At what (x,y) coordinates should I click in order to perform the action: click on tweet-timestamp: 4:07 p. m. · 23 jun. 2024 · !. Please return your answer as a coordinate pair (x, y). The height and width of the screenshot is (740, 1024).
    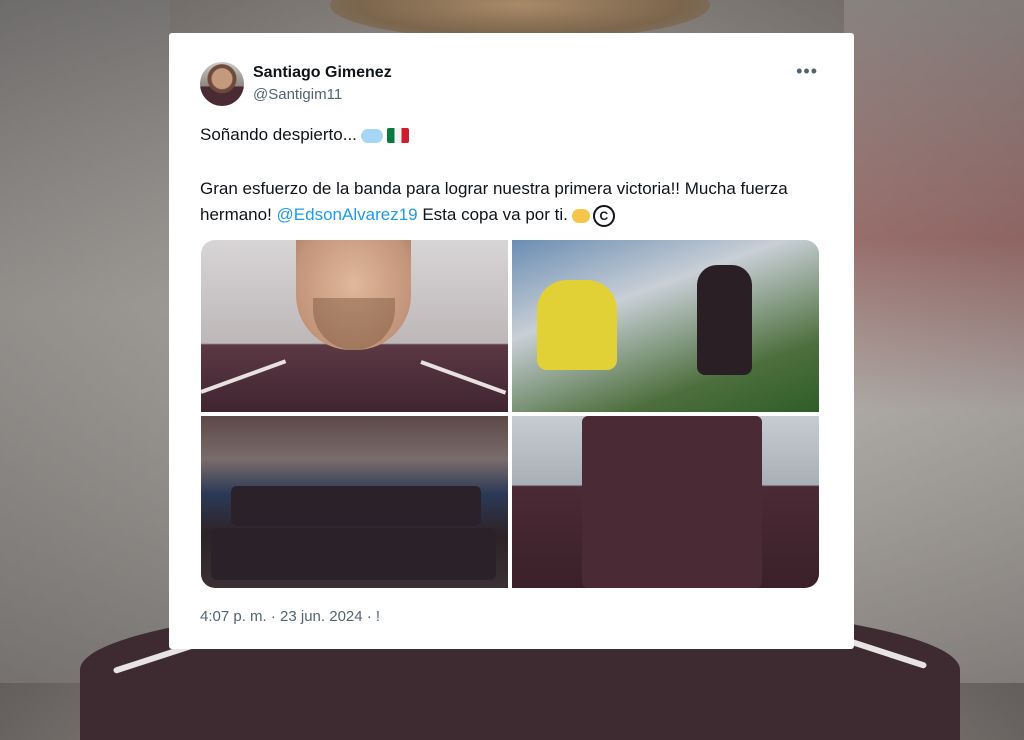
    Looking at the image, I should click on (290, 616).